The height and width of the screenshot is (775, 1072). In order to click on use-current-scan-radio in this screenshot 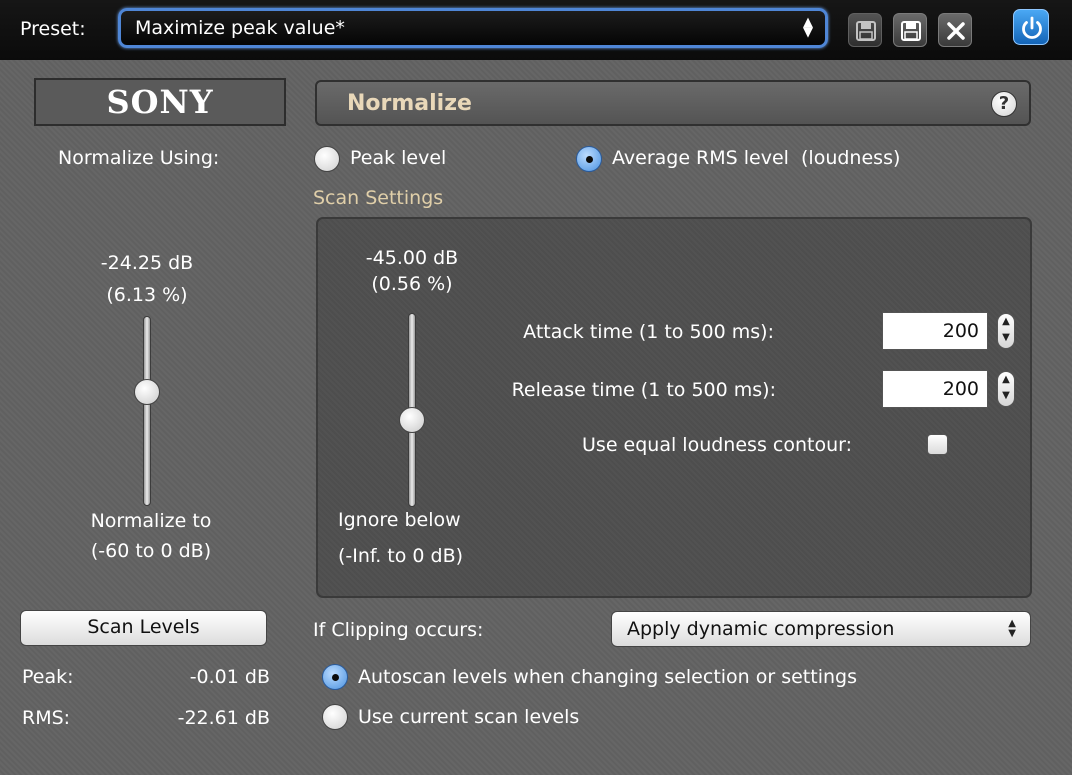, I will do `click(335, 717)`.